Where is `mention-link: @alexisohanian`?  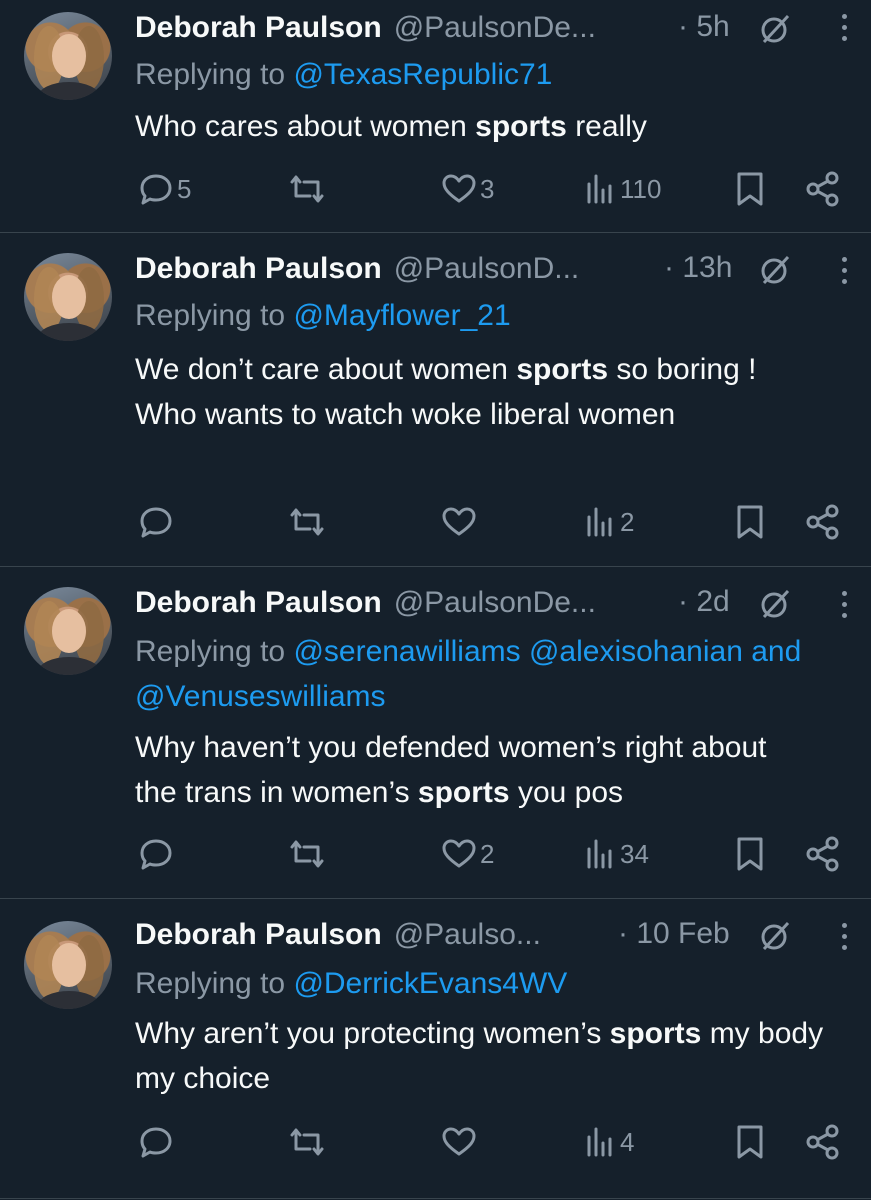 mention-link: @alexisohanian is located at coordinates (636, 651).